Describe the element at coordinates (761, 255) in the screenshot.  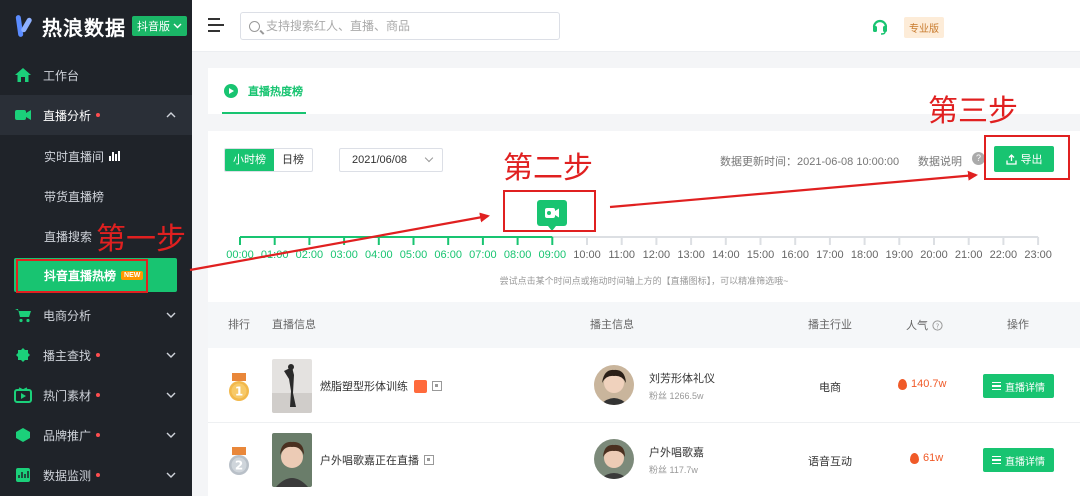
I see `timeline-hour-label: 15:00` at that location.